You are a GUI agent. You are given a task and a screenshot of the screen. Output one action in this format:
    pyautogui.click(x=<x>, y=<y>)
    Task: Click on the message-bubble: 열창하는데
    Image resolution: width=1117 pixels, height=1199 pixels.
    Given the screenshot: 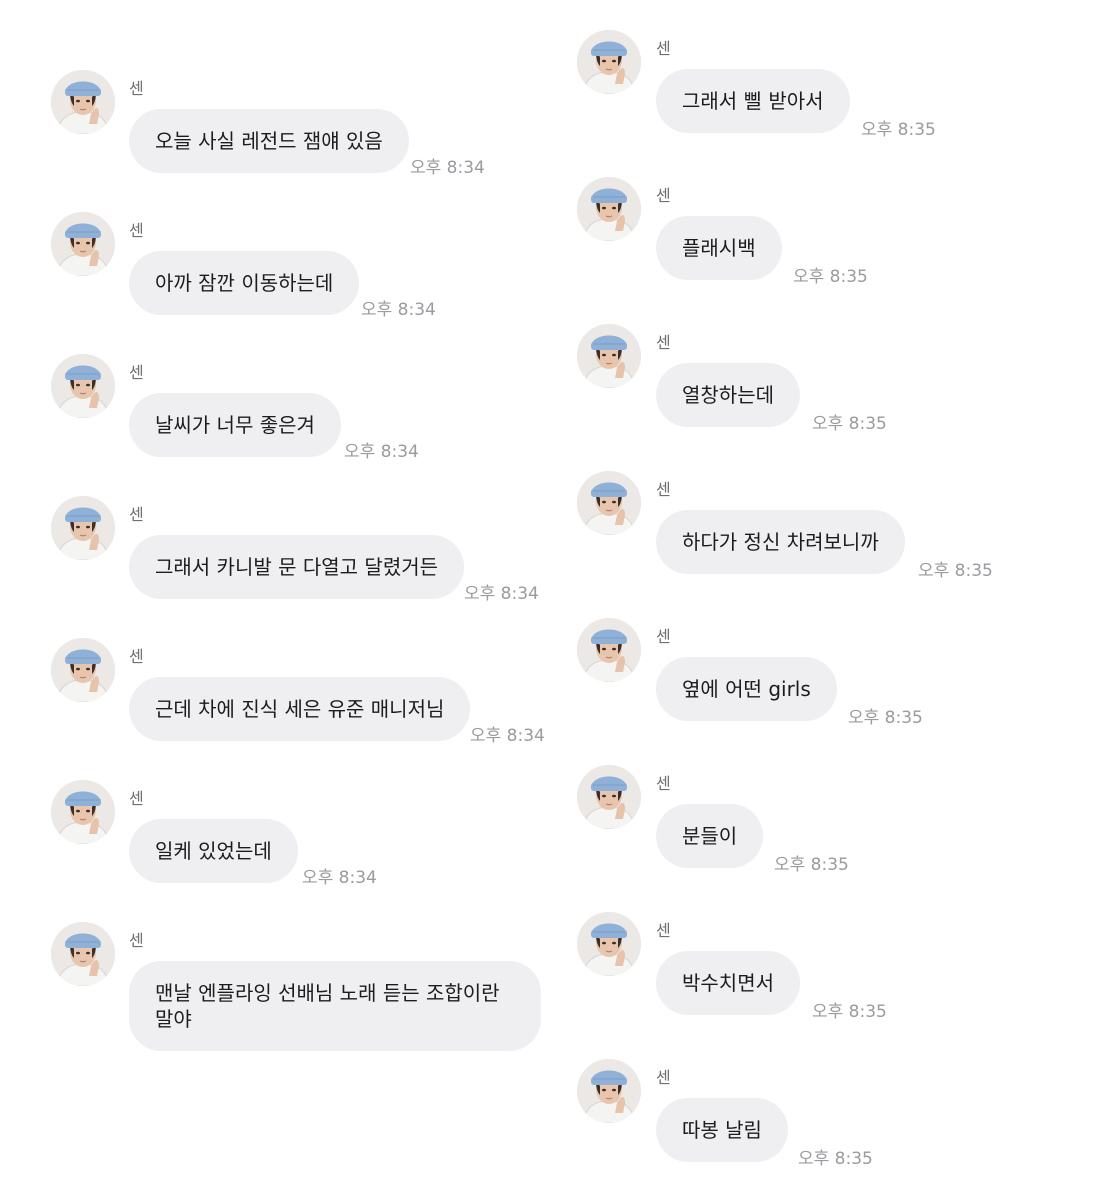 What is the action you would take?
    pyautogui.click(x=728, y=395)
    